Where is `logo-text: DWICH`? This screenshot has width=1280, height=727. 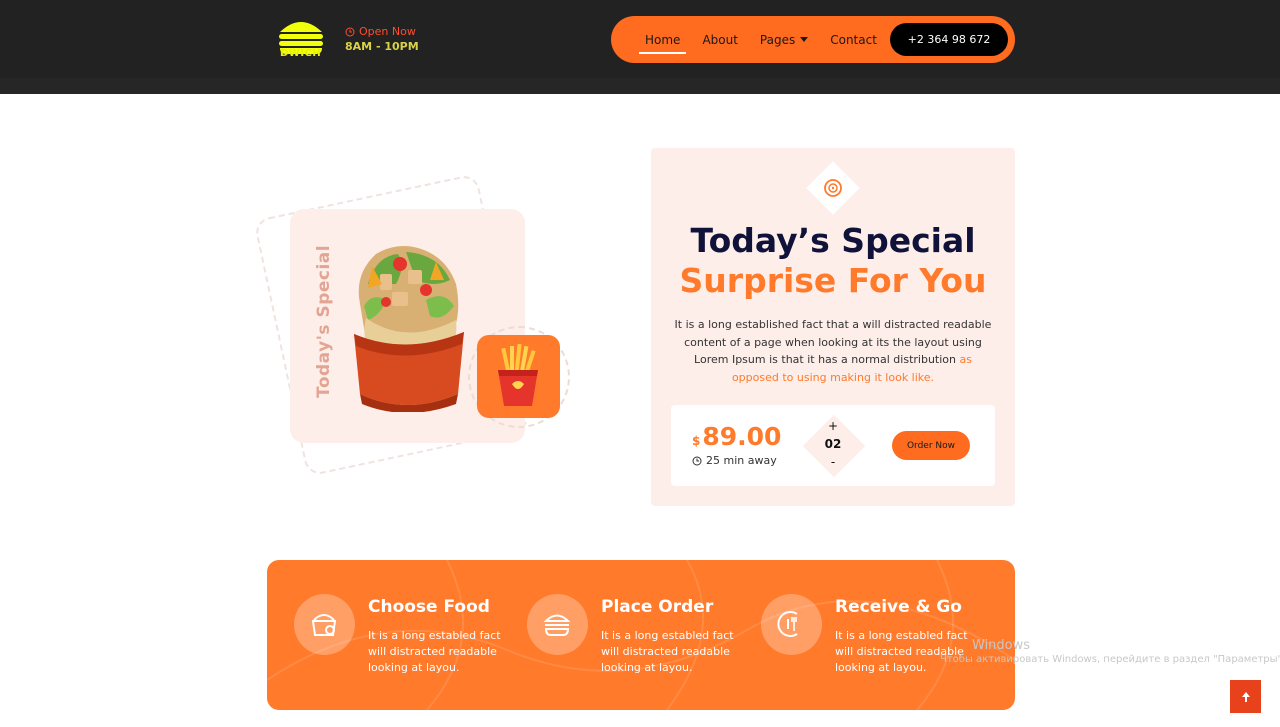 logo-text: DWICH is located at coordinates (301, 53).